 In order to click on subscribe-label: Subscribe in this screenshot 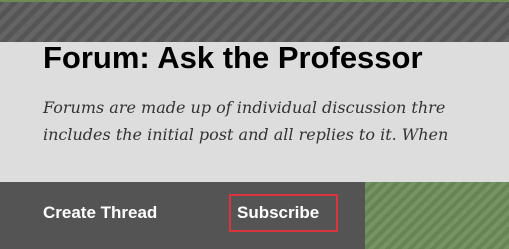, I will do `click(278, 212)`.